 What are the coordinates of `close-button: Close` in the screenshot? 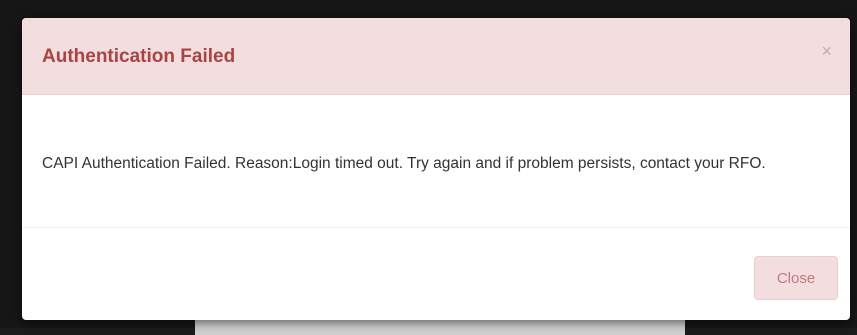 It's located at (796, 278).